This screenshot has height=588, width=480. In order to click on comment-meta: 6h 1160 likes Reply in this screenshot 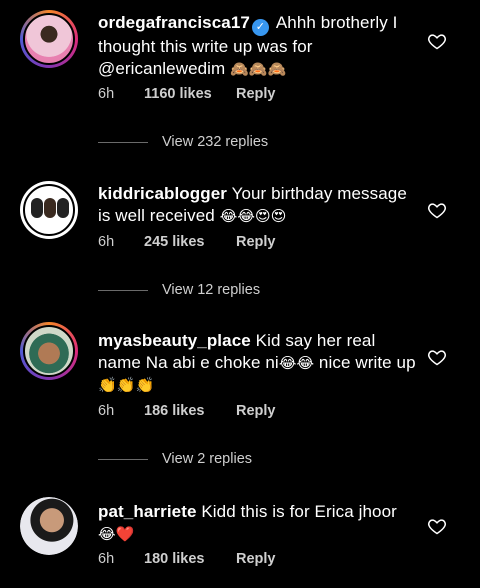, I will do `click(187, 94)`.